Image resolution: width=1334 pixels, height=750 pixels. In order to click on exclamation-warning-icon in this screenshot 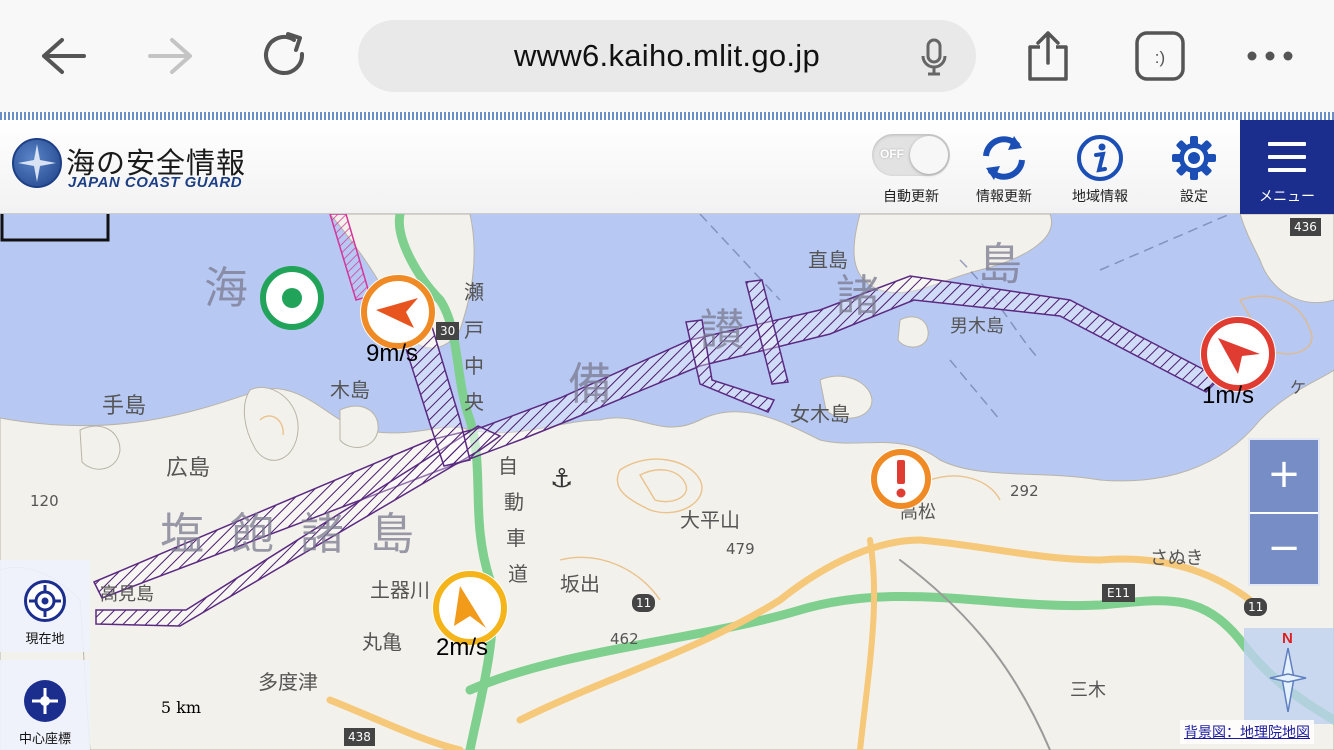, I will do `click(901, 479)`.